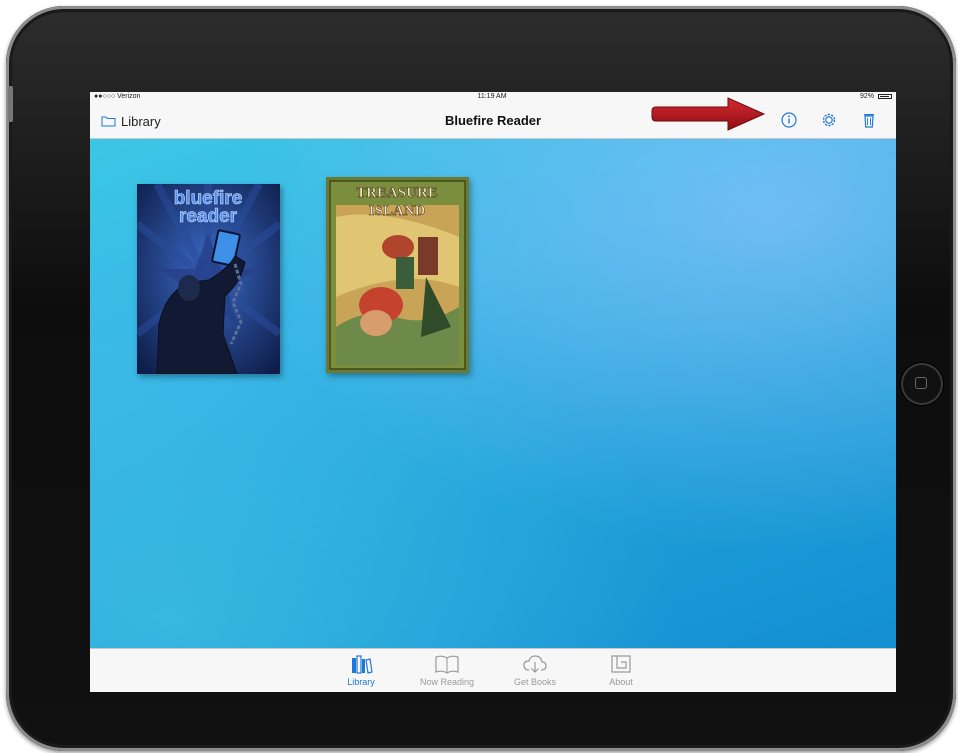 This screenshot has width=958, height=753. I want to click on book-cover-treasure-island: TREASURE ISLAND, so click(397, 275).